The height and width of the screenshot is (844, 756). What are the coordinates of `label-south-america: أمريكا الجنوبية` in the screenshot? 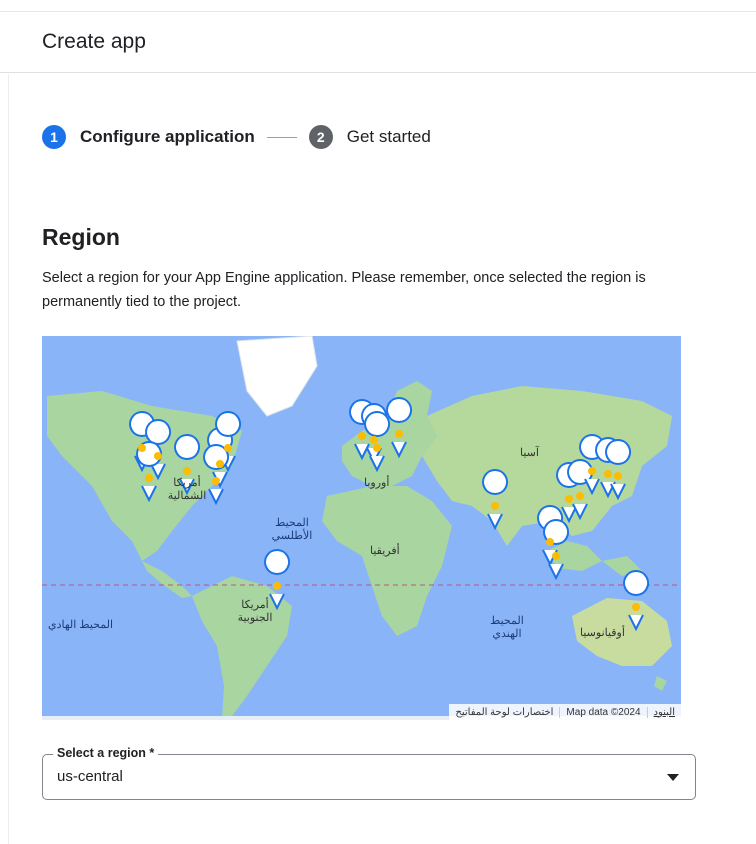 It's located at (255, 611).